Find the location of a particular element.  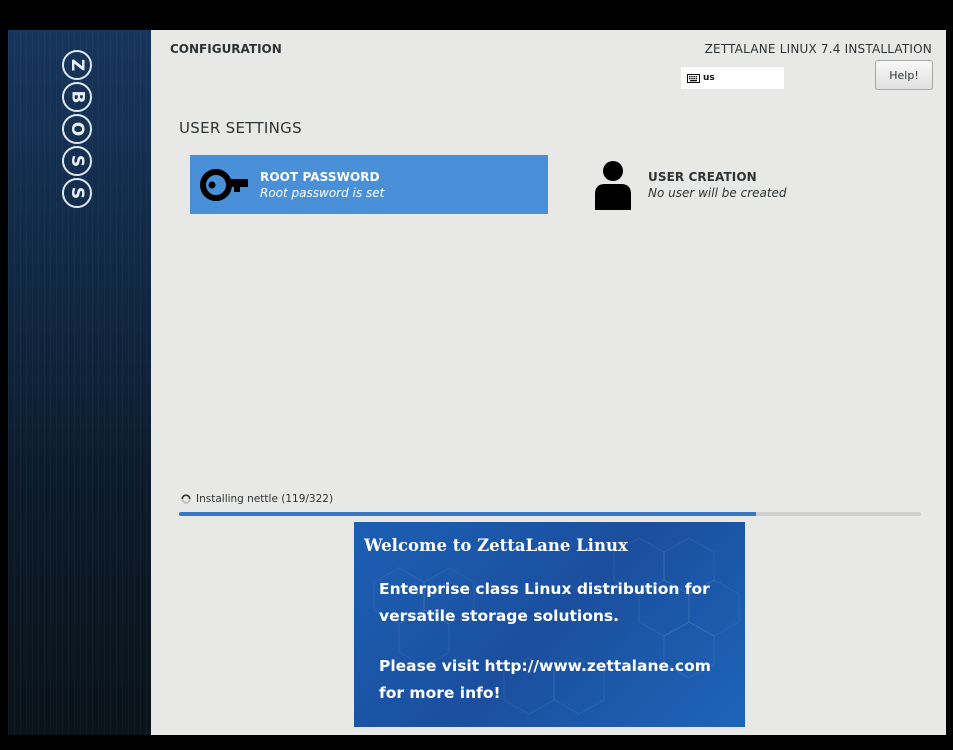

banner-line-1: Enterprise class Linux distribution for is located at coordinates (544, 589).